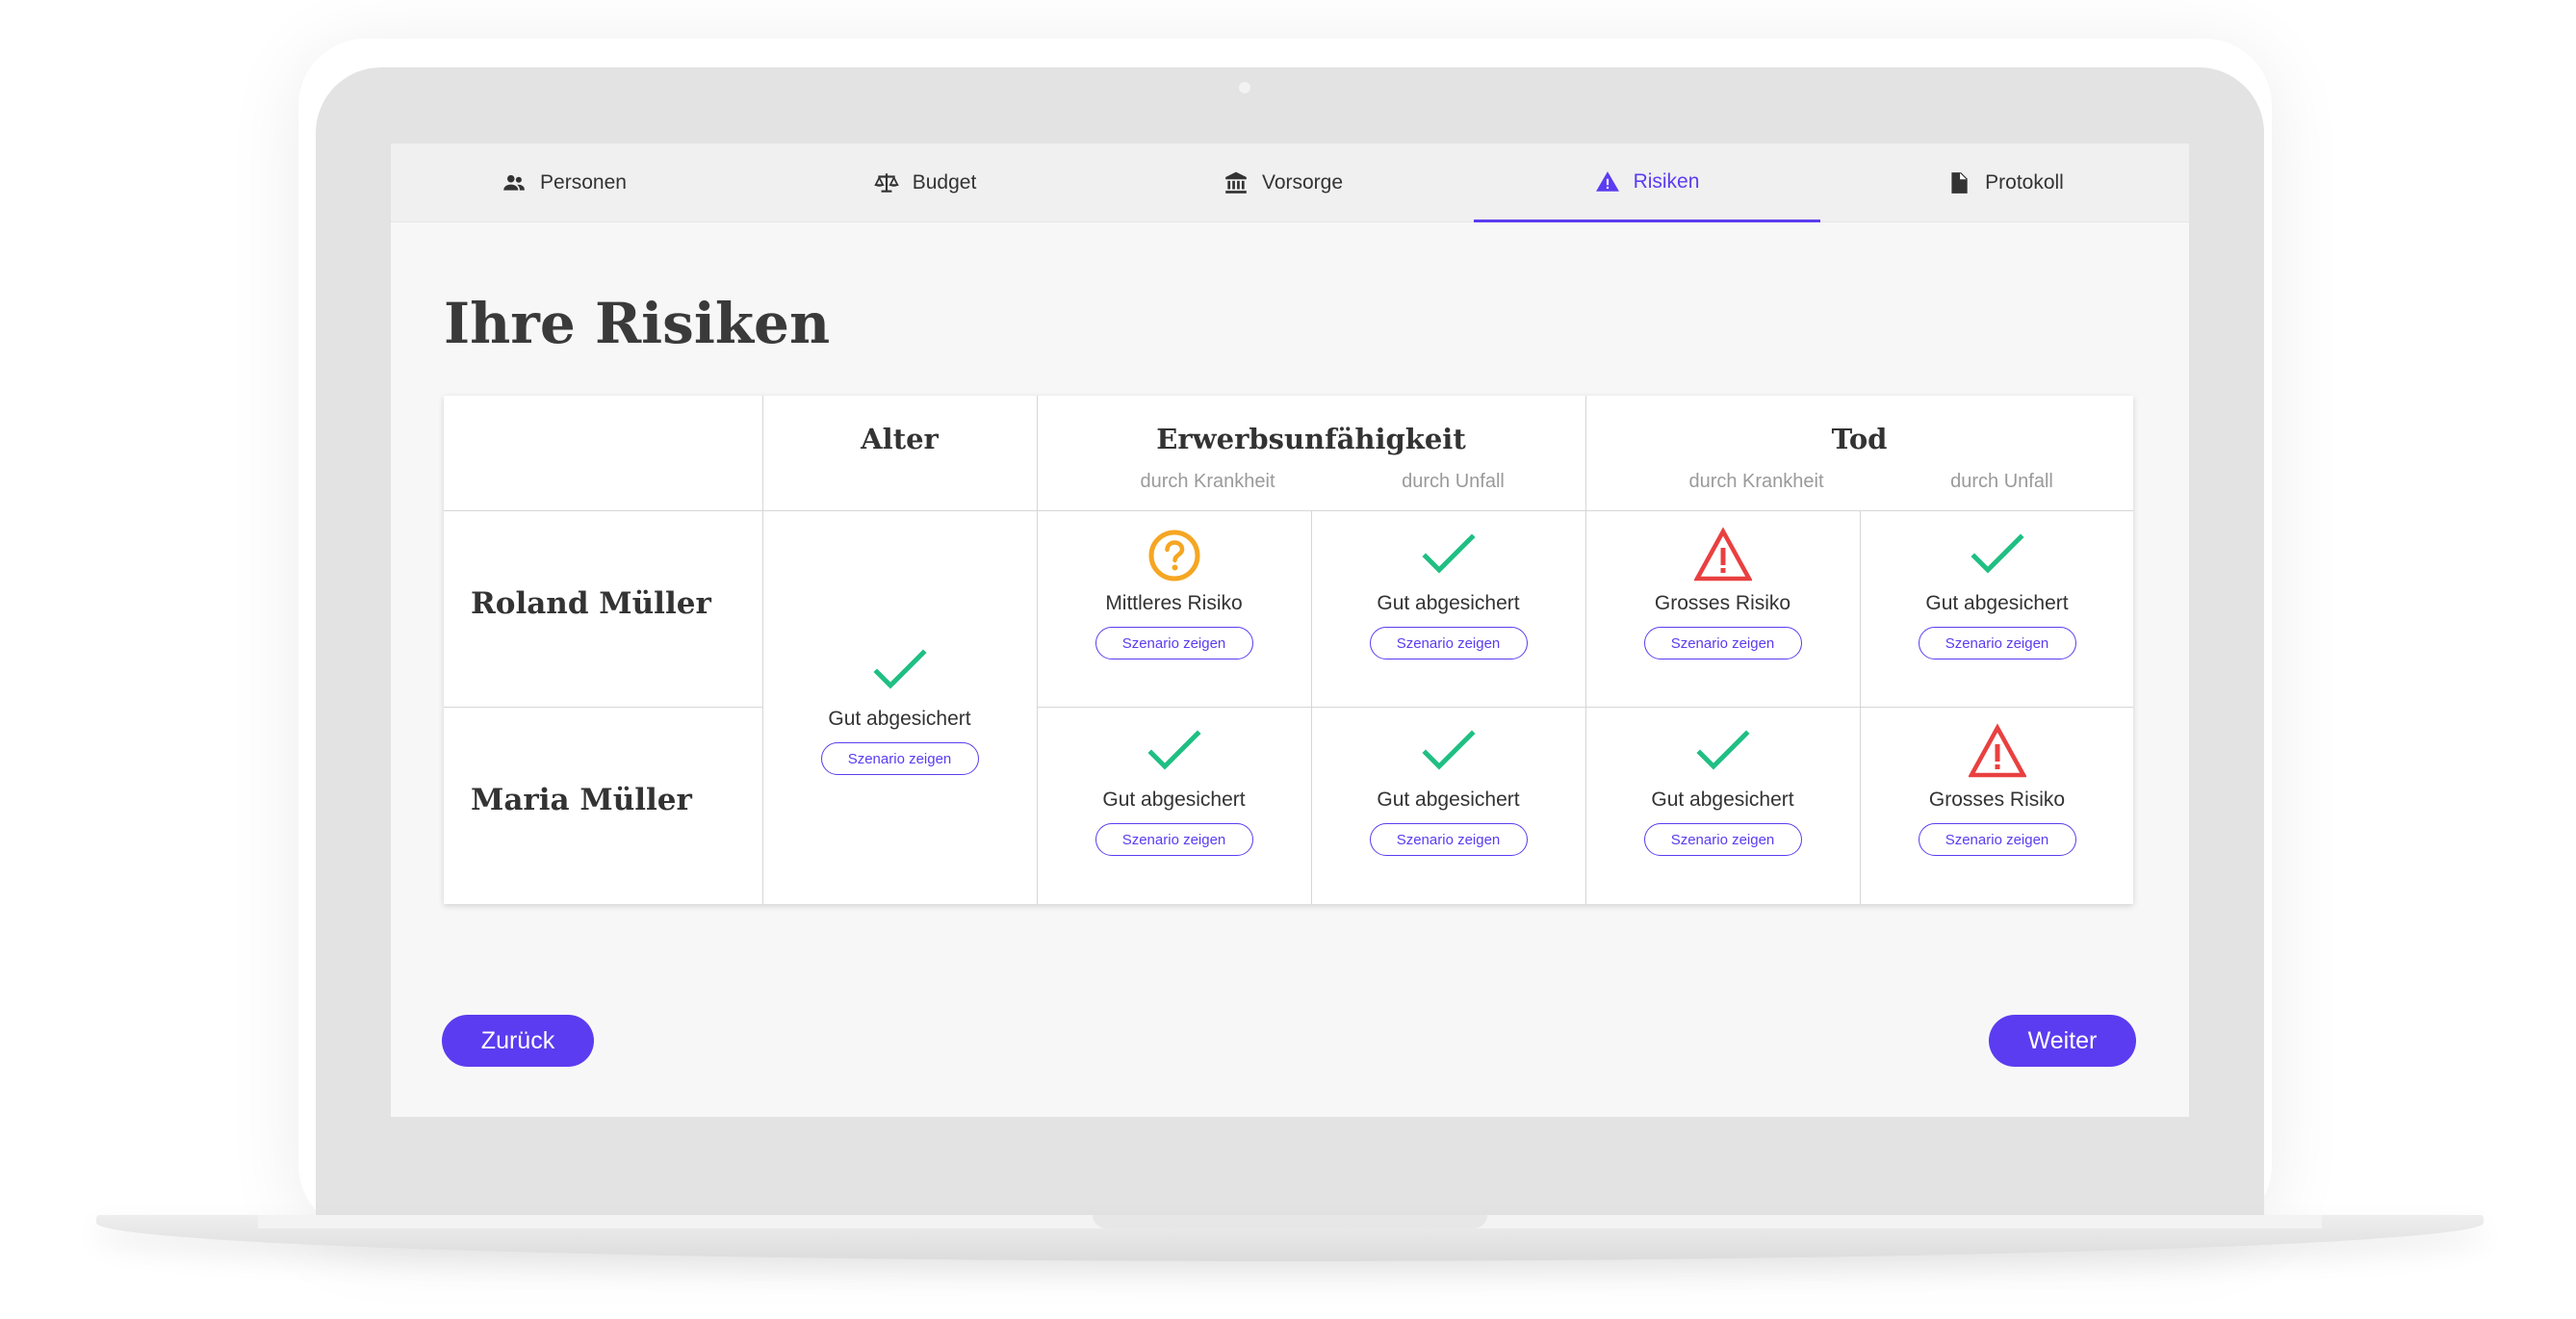 This screenshot has width=2576, height=1319. I want to click on tab-risiken: Risiken, so click(1647, 182).